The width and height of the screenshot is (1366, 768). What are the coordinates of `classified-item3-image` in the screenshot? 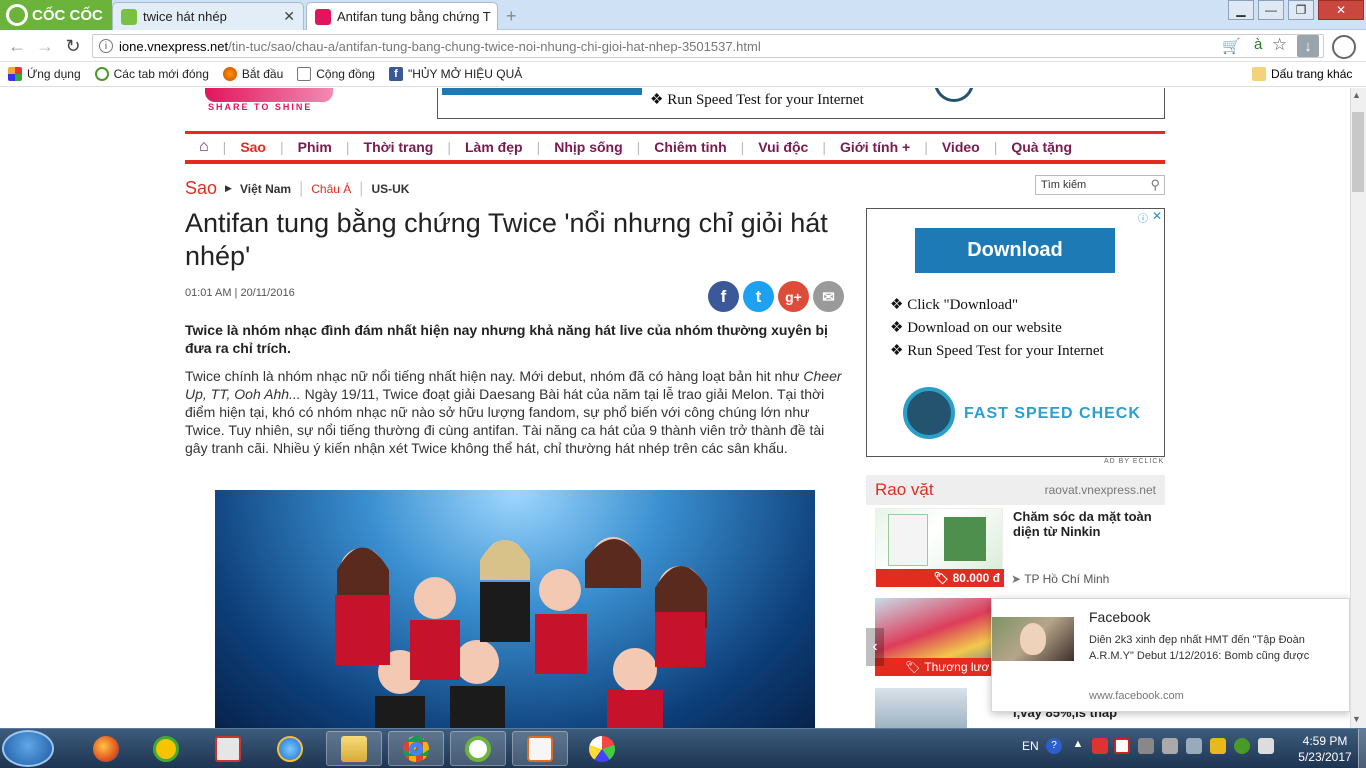 It's located at (921, 708).